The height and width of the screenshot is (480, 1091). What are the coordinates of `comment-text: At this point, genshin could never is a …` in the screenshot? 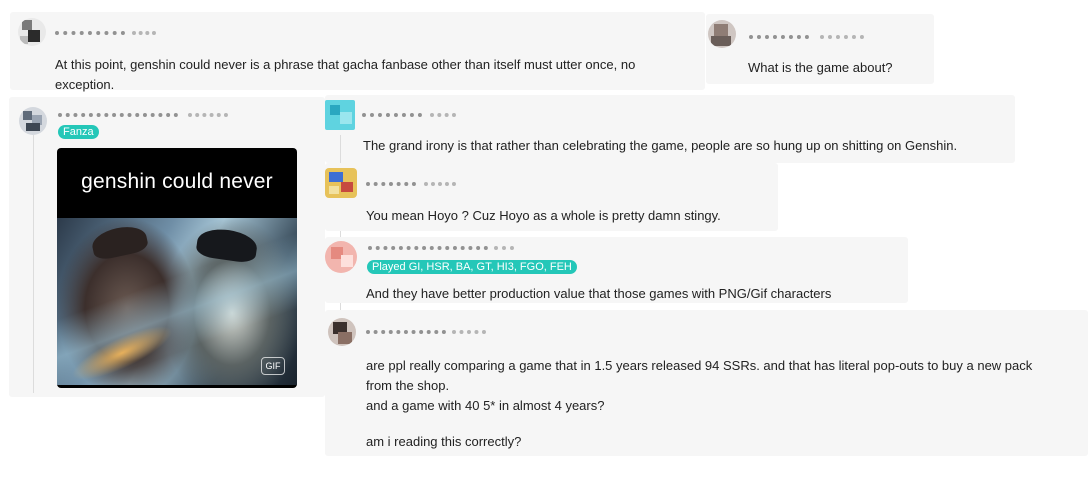 It's located at (345, 64).